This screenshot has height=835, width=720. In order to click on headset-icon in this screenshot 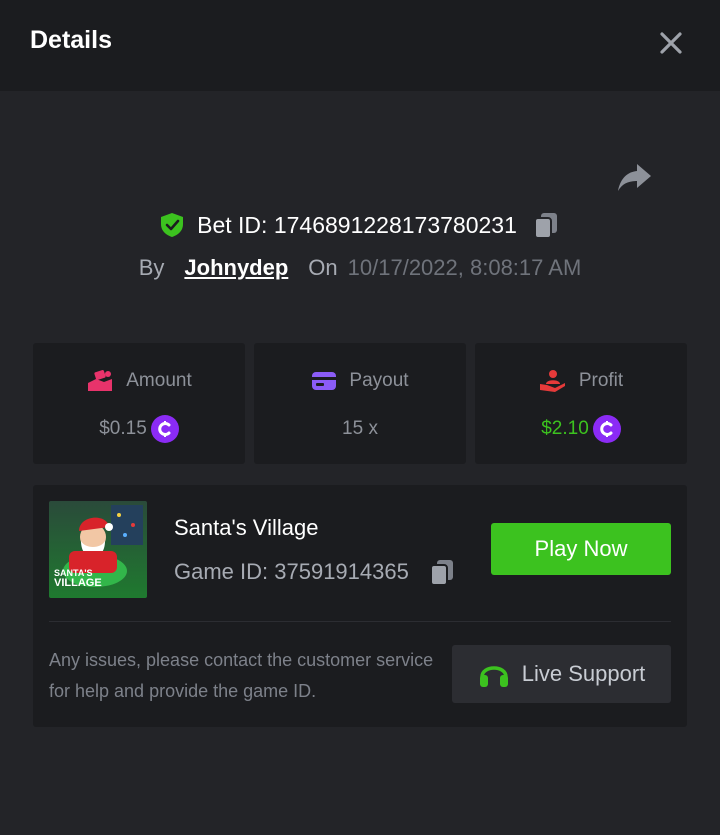, I will do `click(493, 676)`.